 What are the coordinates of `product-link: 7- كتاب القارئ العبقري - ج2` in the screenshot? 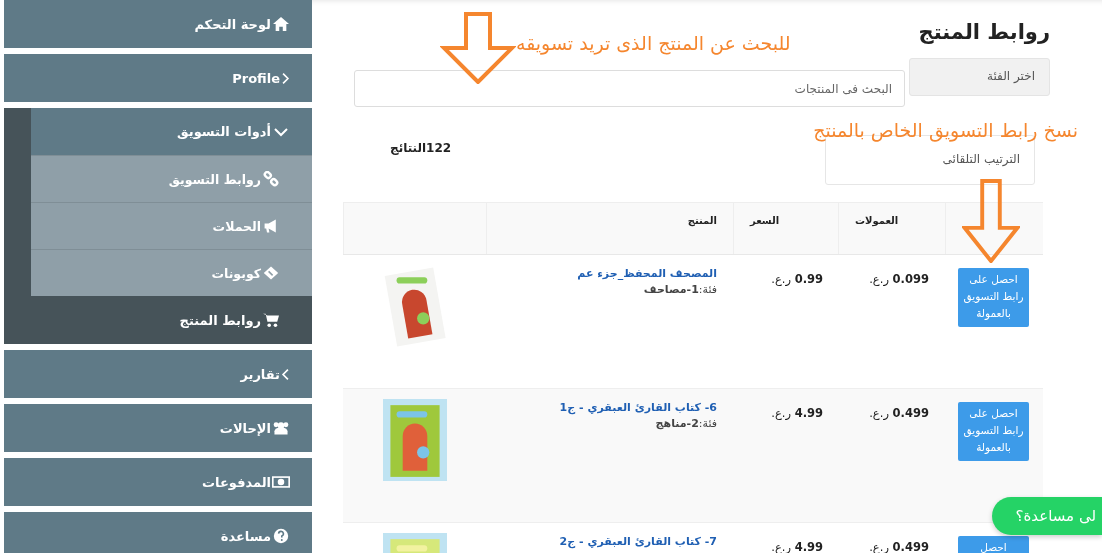 It's located at (638, 541).